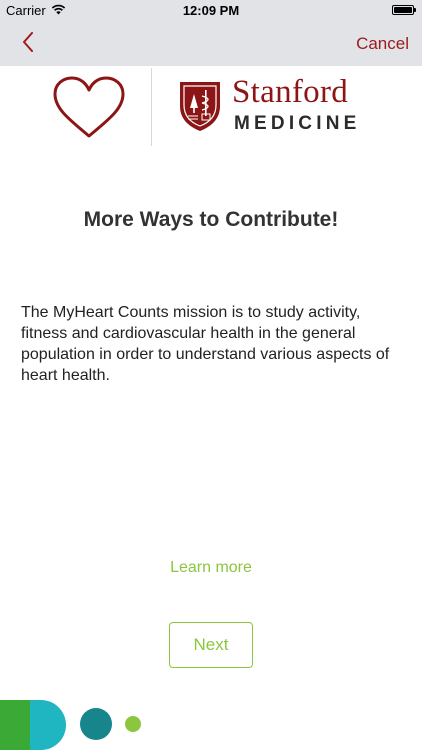 The image size is (422, 750). I want to click on logo-header: Stanford MEDICINE, so click(211, 107).